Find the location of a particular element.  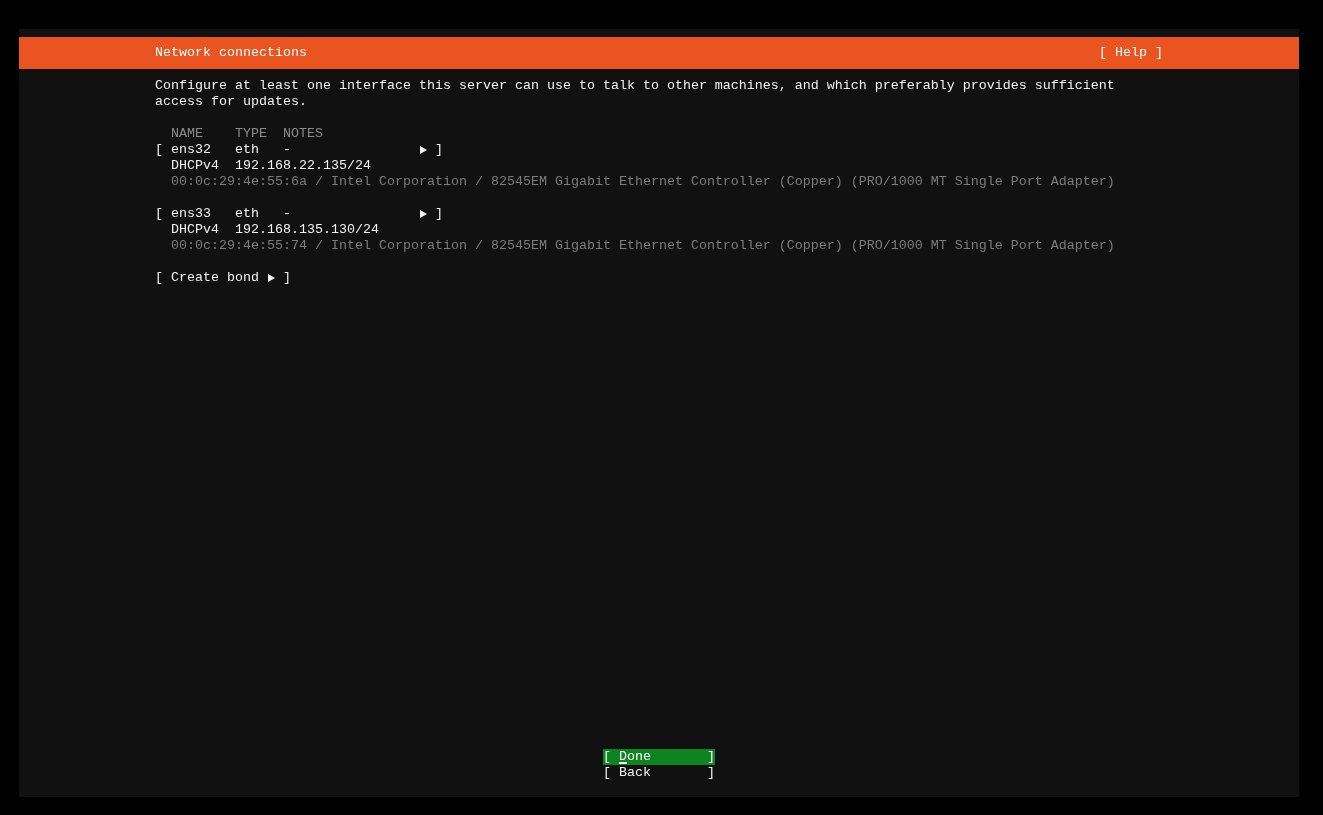

screen-title: Network connections is located at coordinates (231, 53).